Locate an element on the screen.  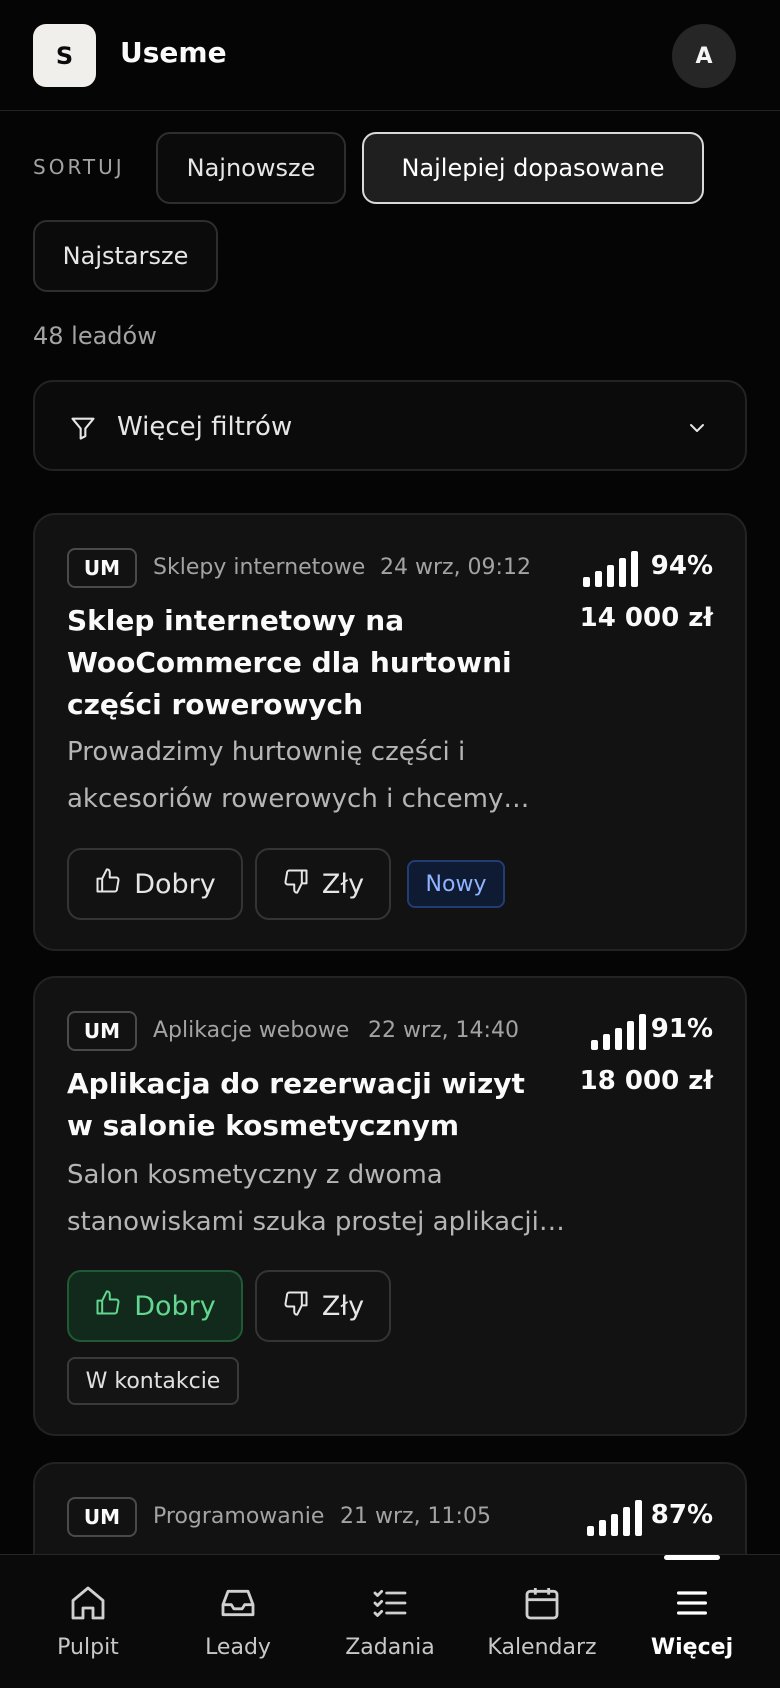
sort-label: SORTUJ is located at coordinates (79, 167).